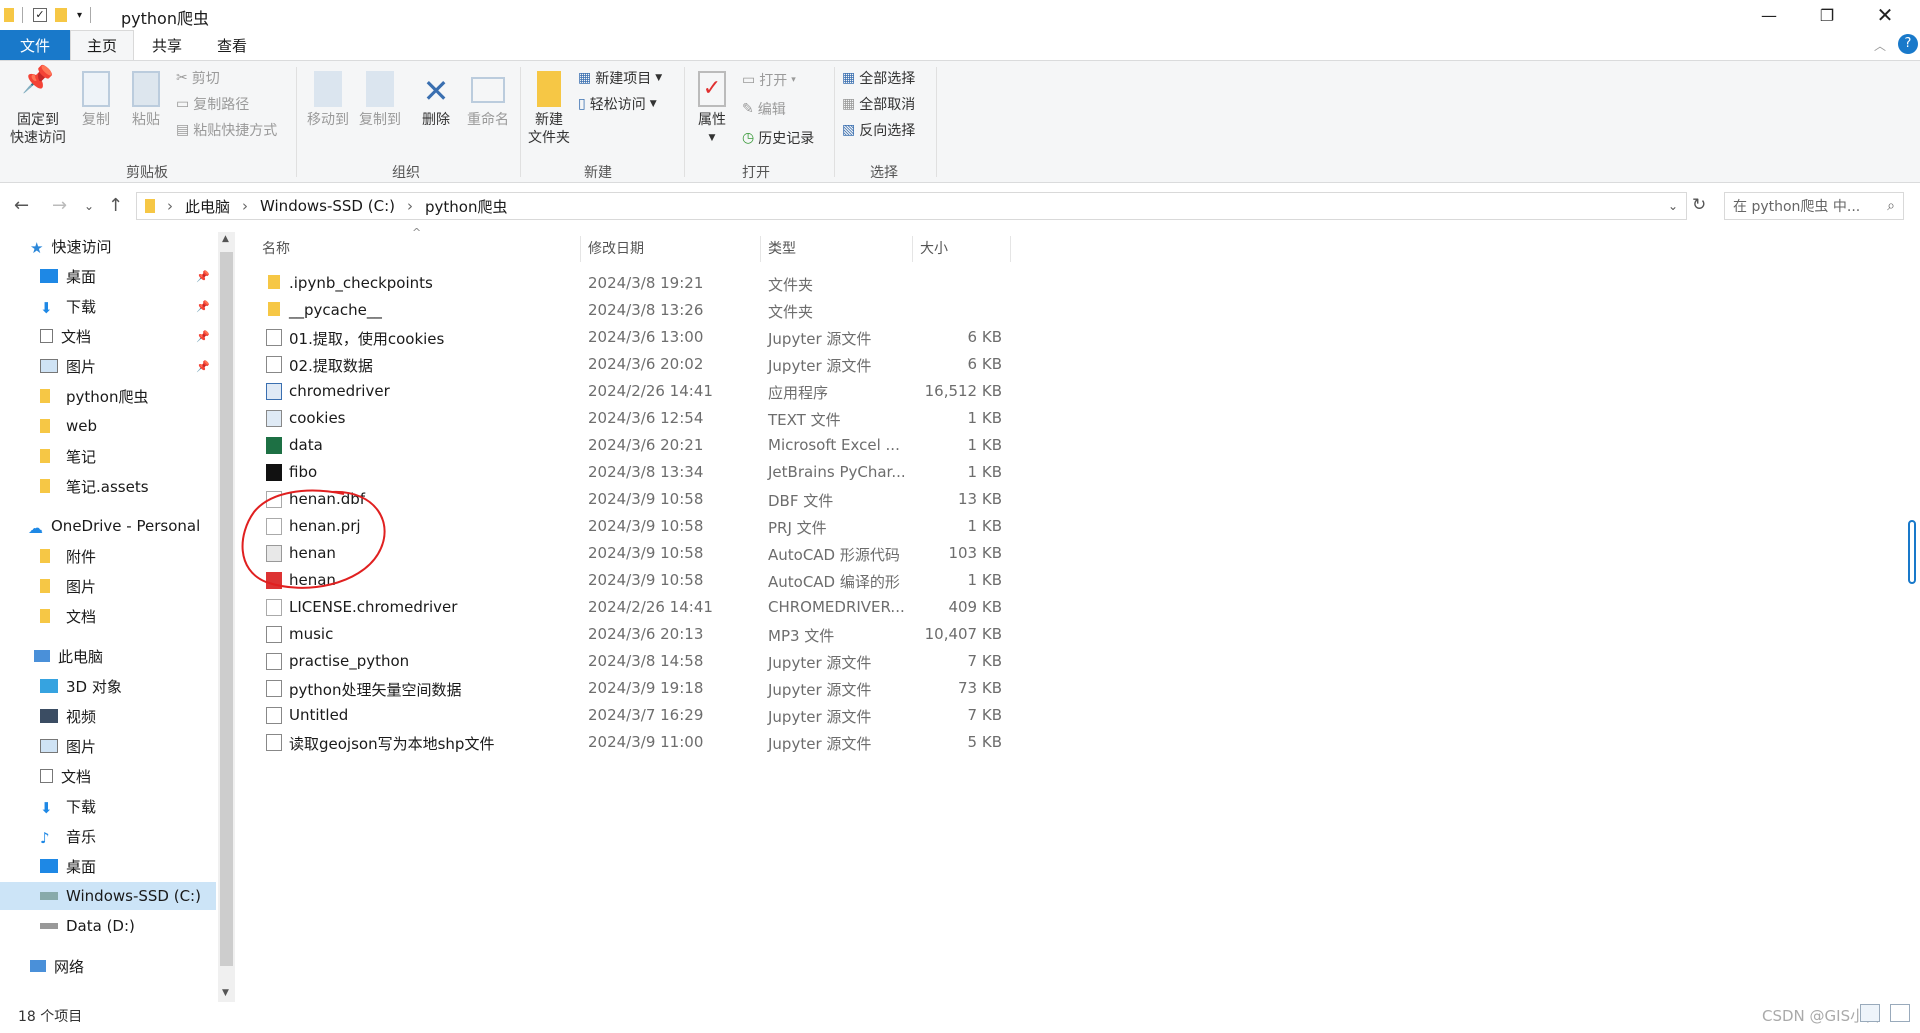 Image resolution: width=1920 pixels, height=1033 pixels. What do you see at coordinates (1870, 1013) in the screenshot?
I see `details-view-icon` at bounding box center [1870, 1013].